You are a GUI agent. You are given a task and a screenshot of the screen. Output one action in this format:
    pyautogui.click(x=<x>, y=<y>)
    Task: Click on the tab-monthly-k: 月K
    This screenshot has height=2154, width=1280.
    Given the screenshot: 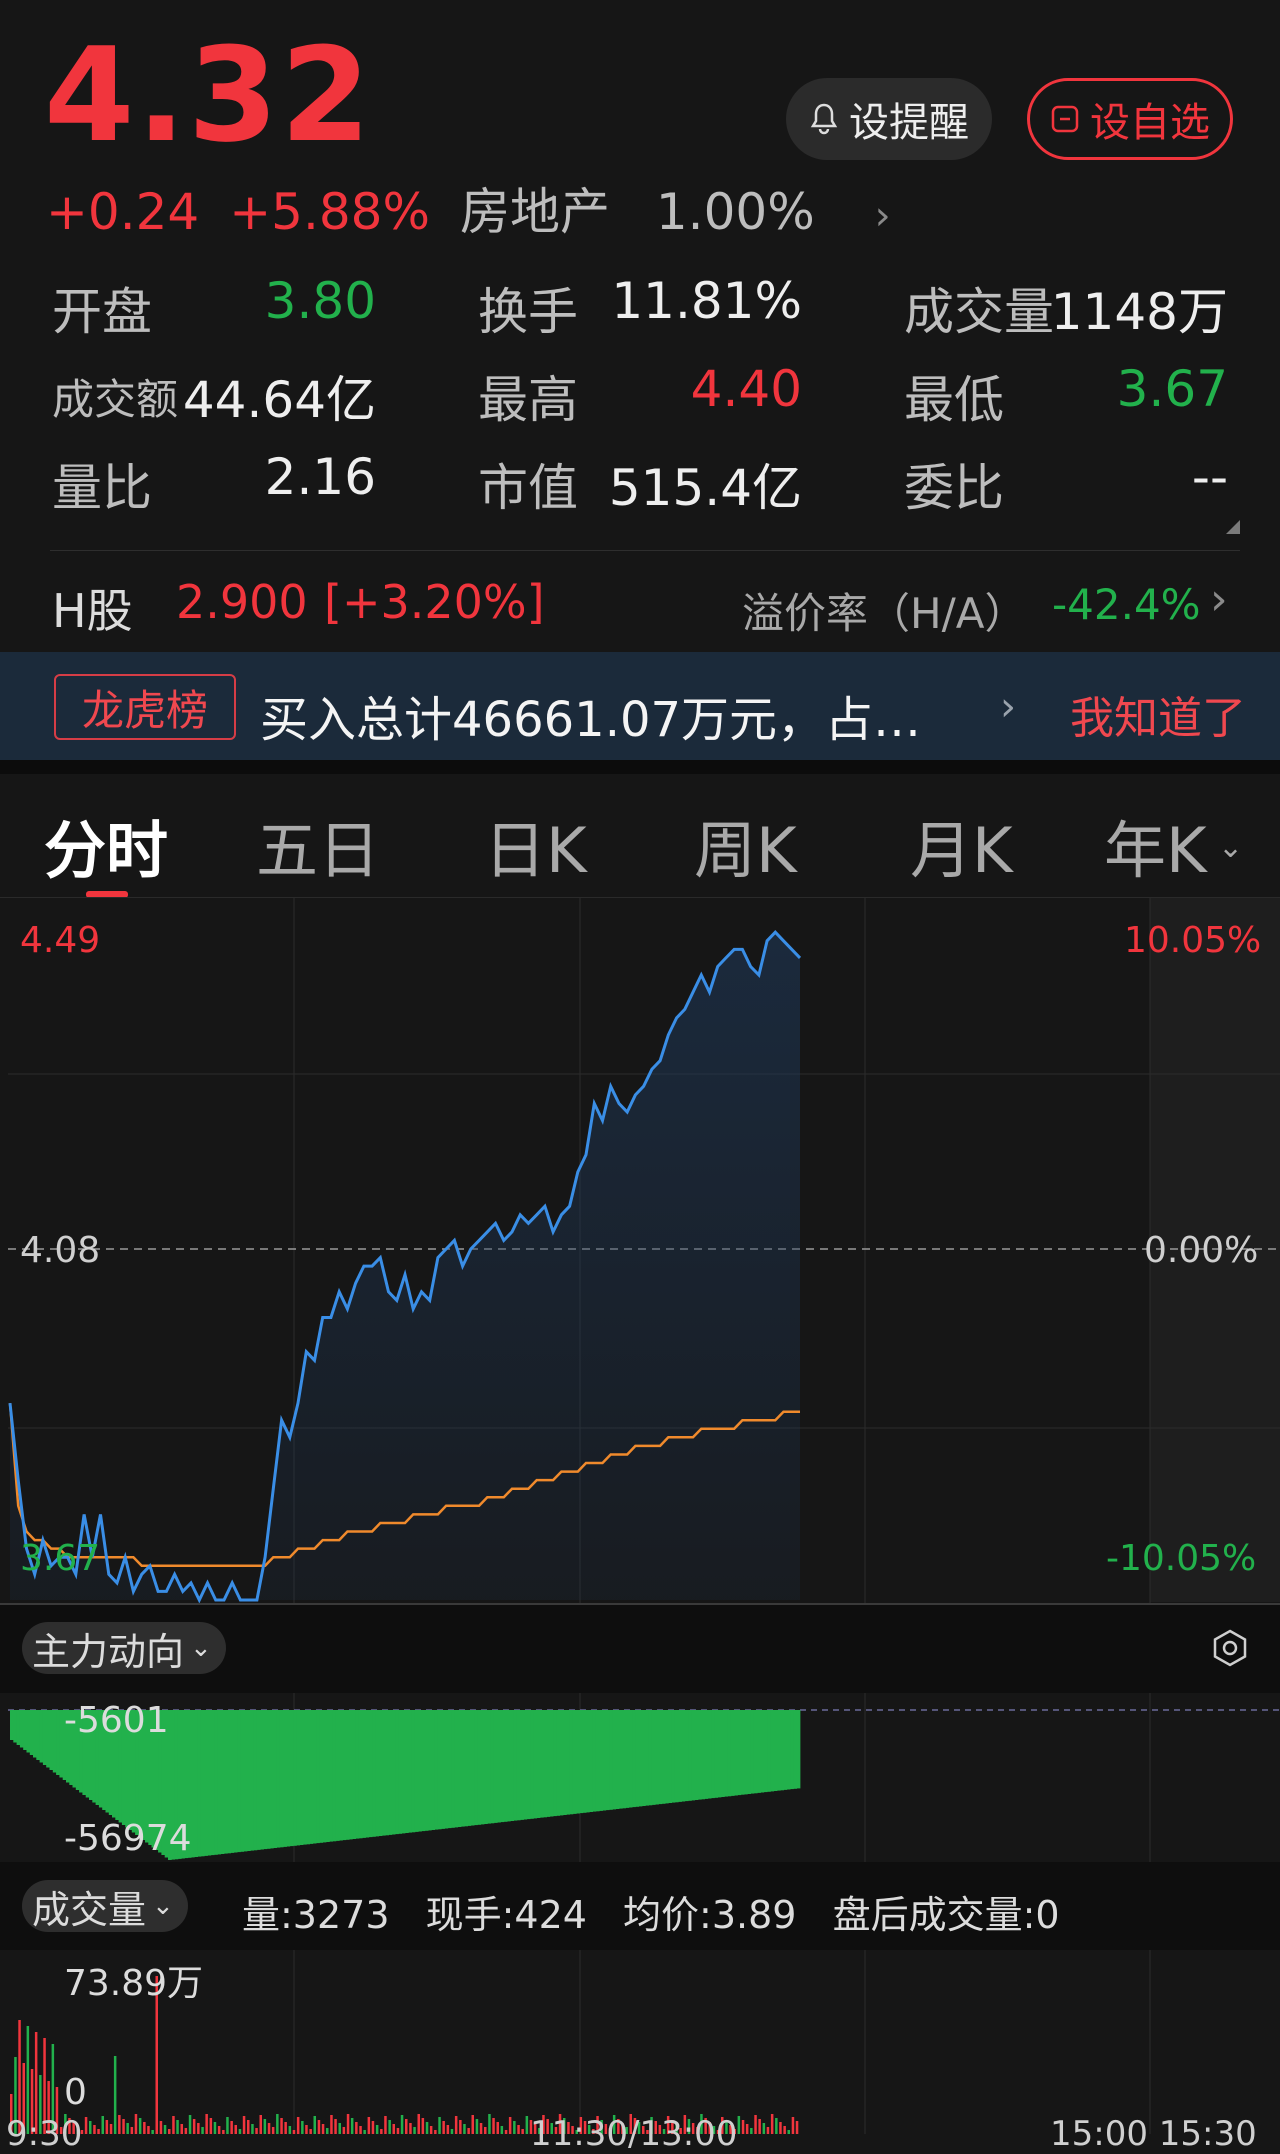 What is the action you would take?
    pyautogui.click(x=961, y=845)
    